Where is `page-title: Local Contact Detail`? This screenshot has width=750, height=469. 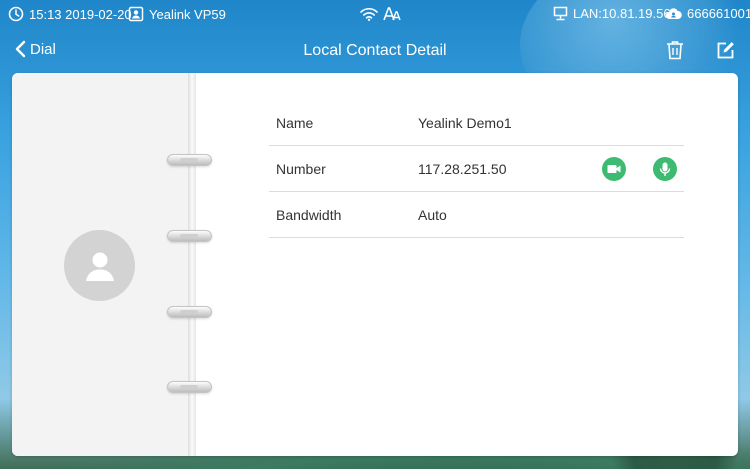 page-title: Local Contact Detail is located at coordinates (375, 50).